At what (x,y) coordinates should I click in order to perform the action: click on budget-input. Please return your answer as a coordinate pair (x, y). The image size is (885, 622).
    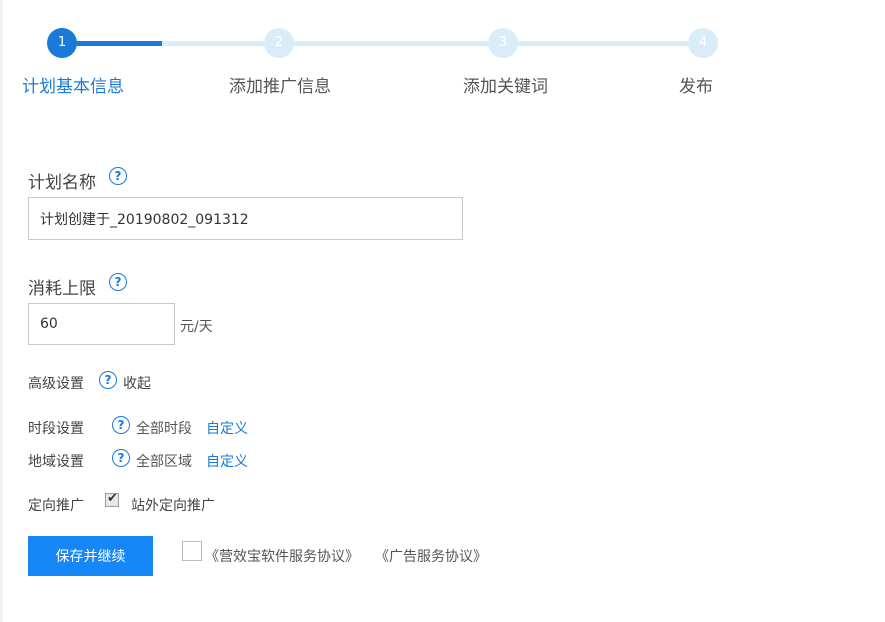
    Looking at the image, I should click on (101, 324).